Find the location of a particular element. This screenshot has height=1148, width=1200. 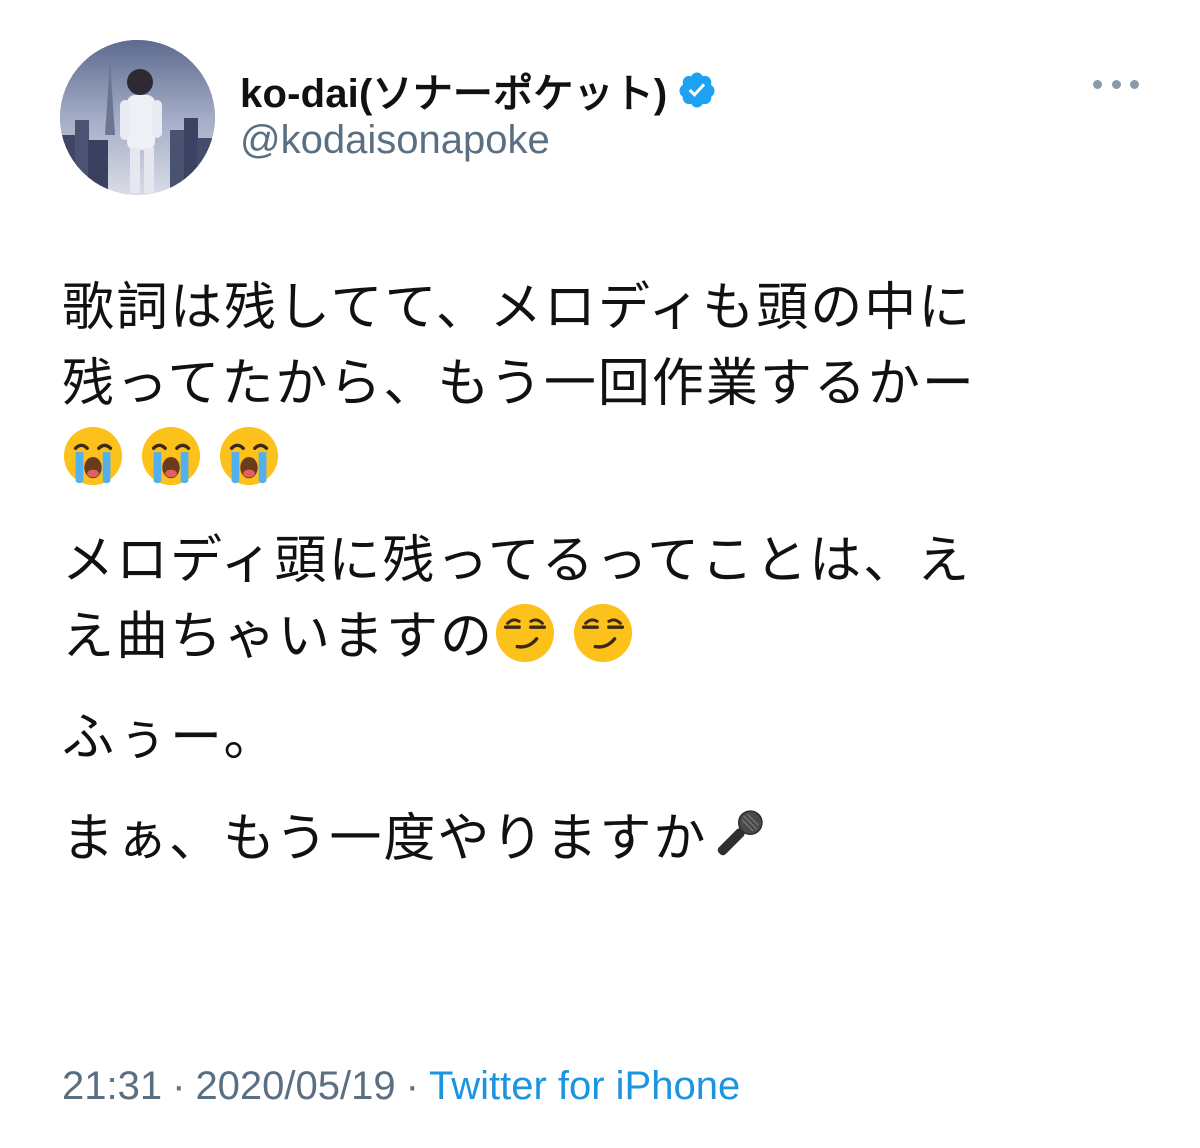

text-line: ふぅー。 is located at coordinates (170, 738).